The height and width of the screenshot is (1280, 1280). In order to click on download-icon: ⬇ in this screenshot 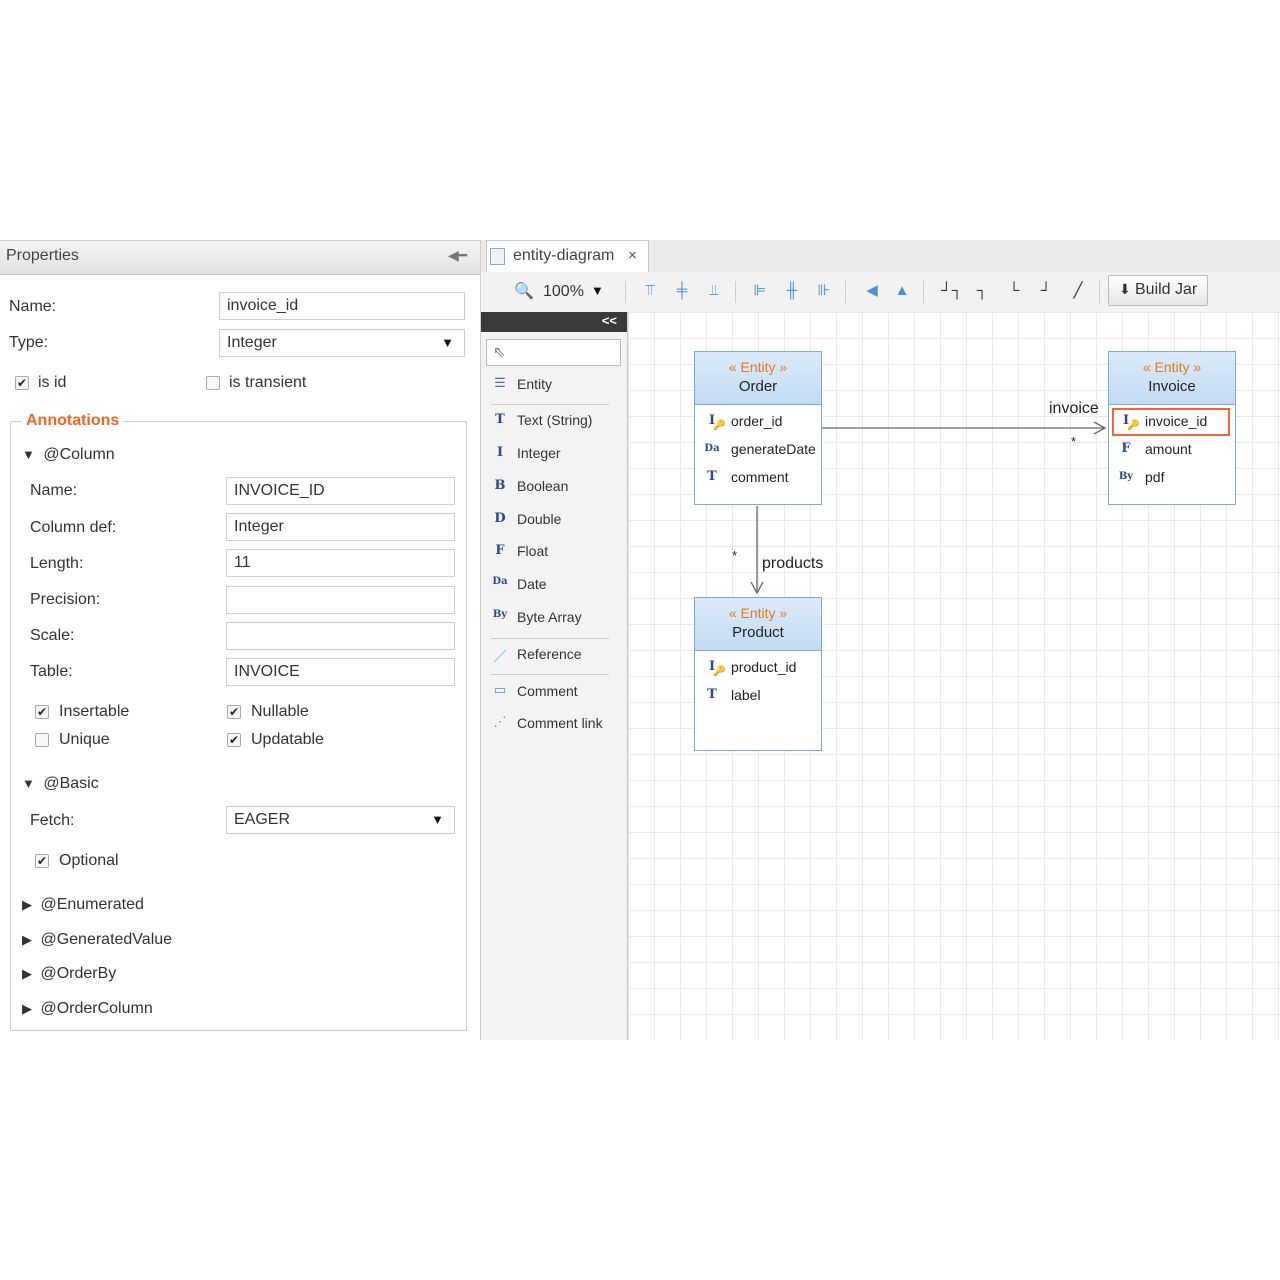, I will do `click(1125, 289)`.